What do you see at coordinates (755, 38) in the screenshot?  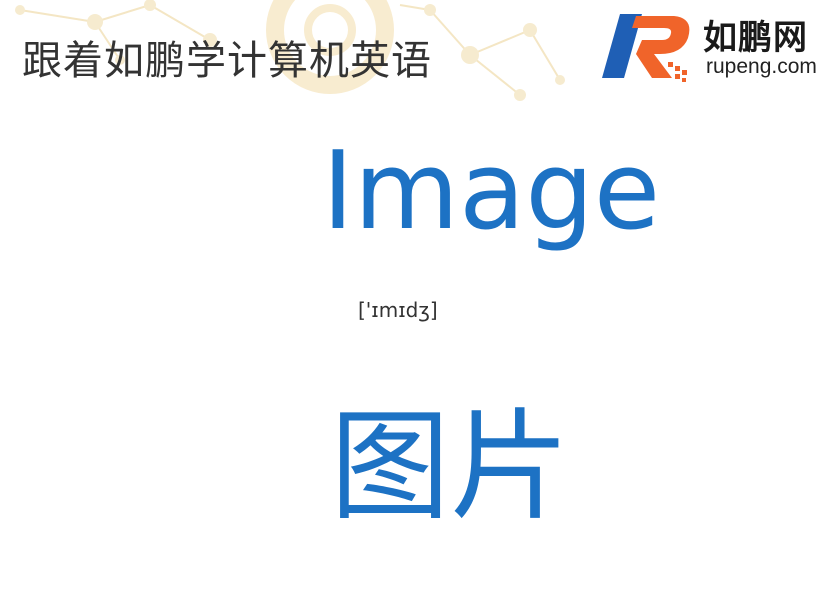 I see `brand-name: 如鹏网` at bounding box center [755, 38].